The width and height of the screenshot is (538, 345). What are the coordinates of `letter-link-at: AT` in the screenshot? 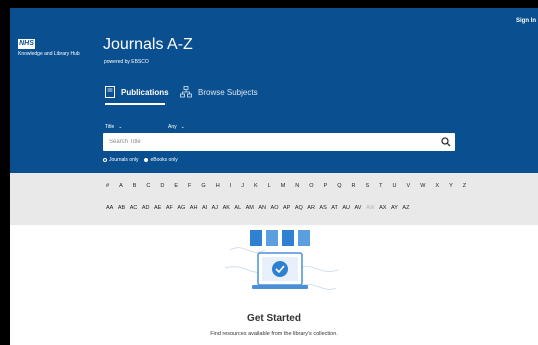 It's located at (334, 208).